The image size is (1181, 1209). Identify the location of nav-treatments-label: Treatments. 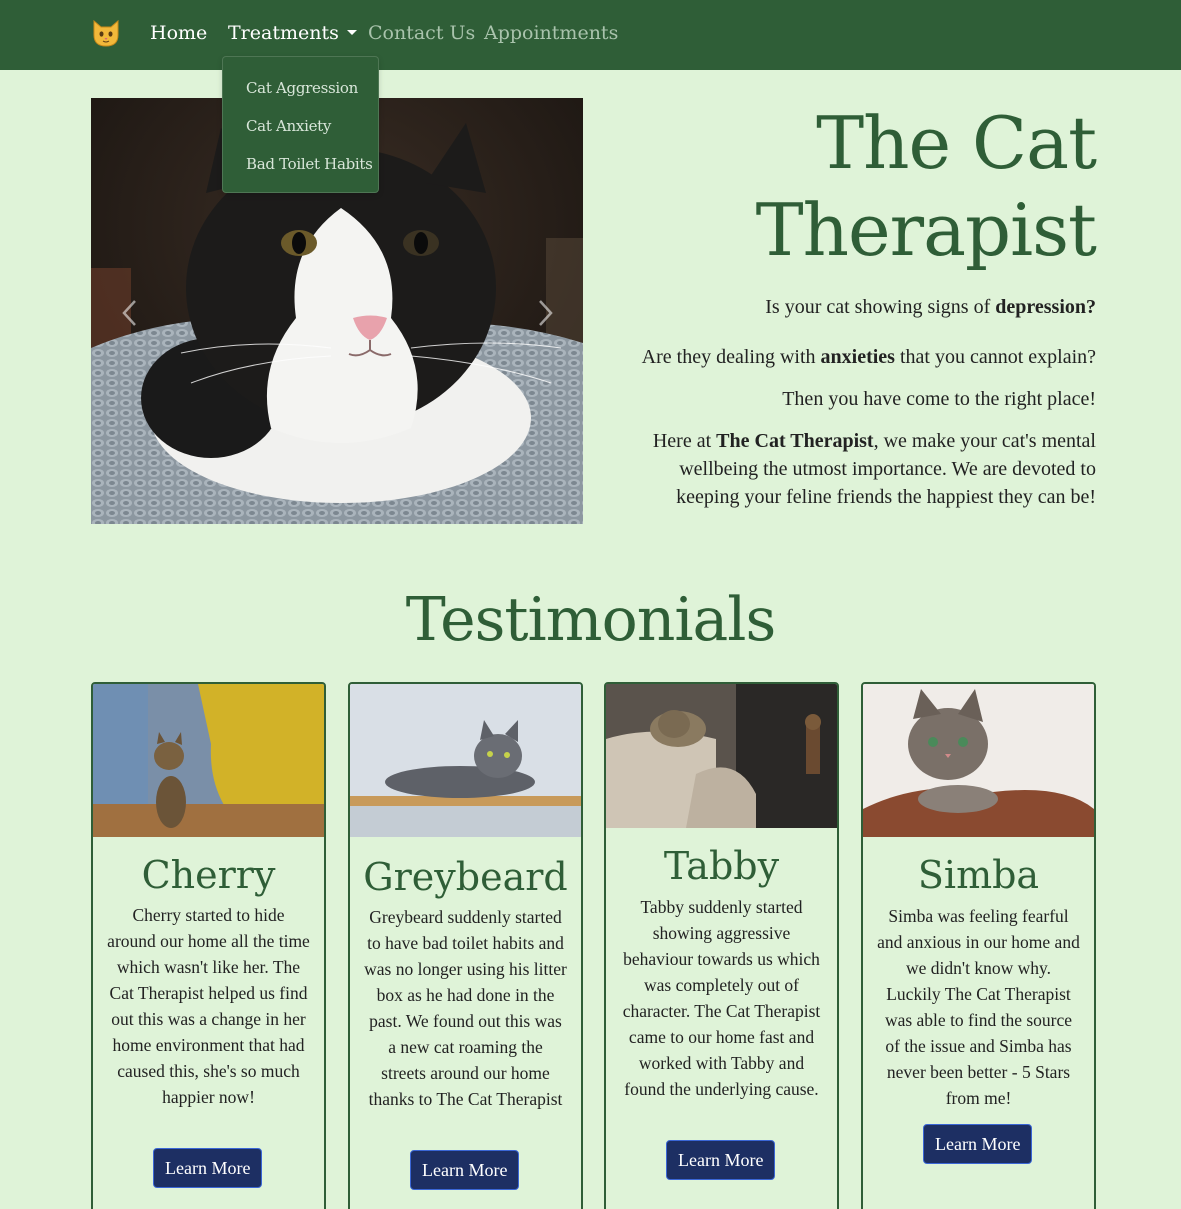
(283, 33).